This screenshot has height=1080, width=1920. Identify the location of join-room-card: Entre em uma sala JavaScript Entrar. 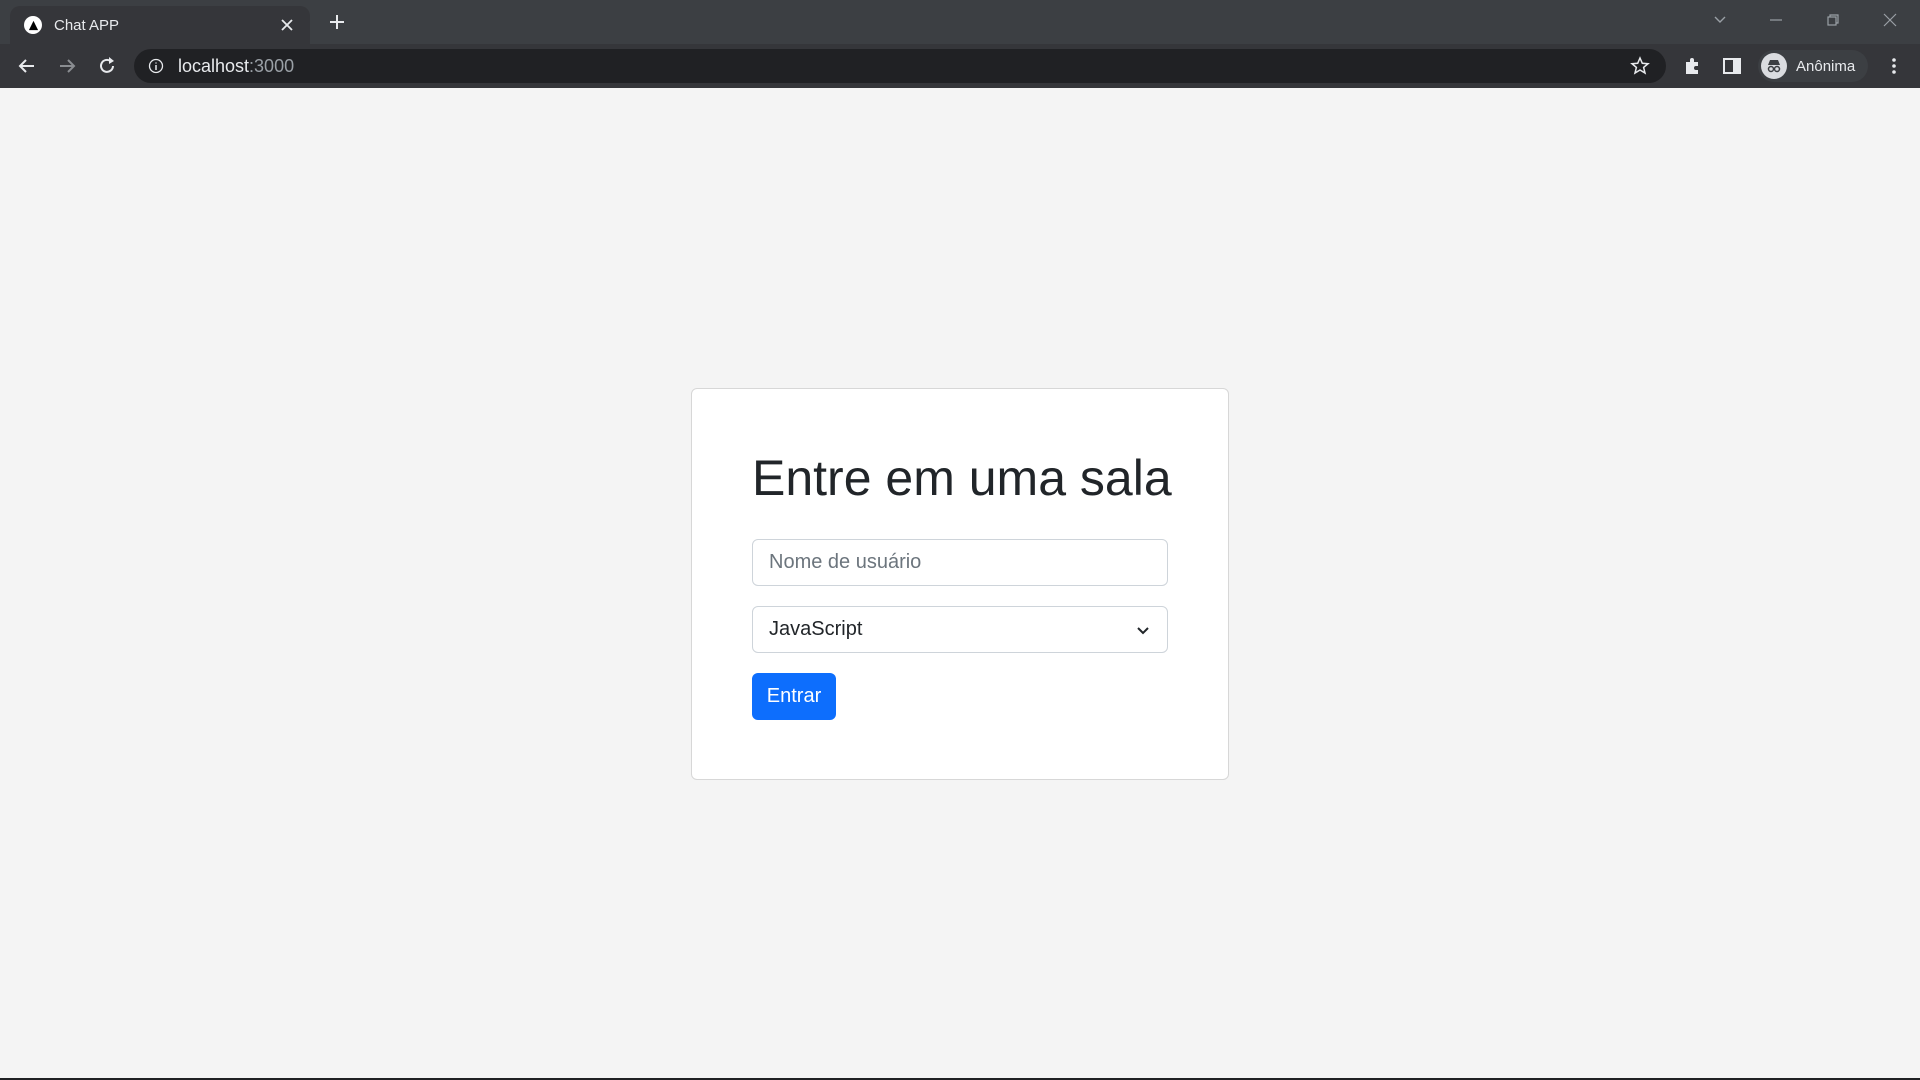
(960, 584).